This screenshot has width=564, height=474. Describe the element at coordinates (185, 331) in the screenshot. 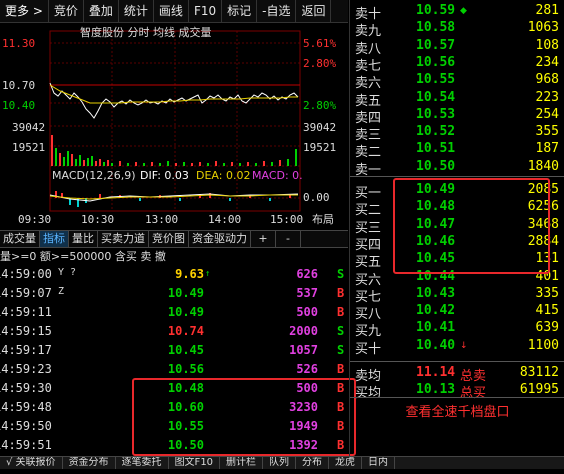

I see `trade-price: 10.74` at that location.